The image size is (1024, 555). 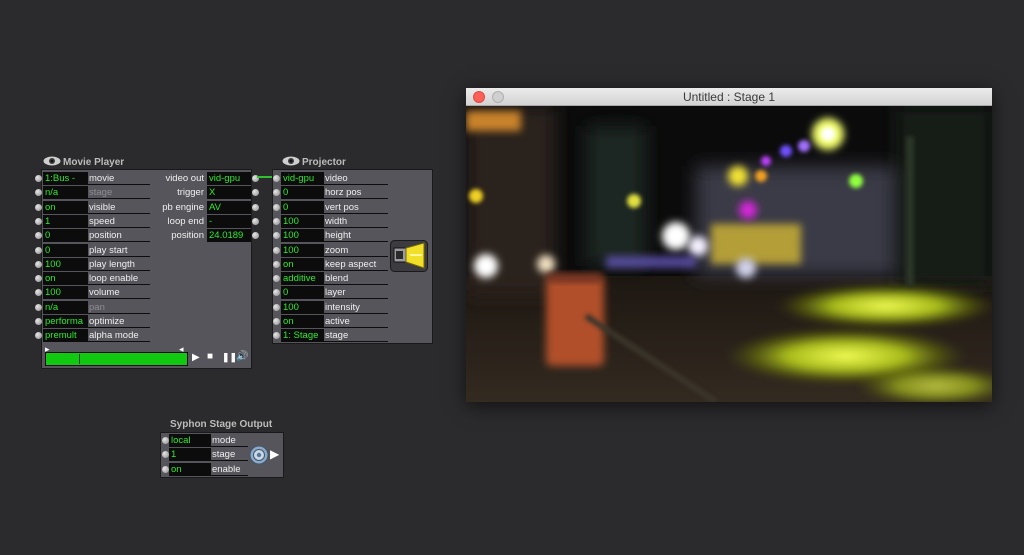 What do you see at coordinates (119, 307) in the screenshot?
I see `input-label: pan` at bounding box center [119, 307].